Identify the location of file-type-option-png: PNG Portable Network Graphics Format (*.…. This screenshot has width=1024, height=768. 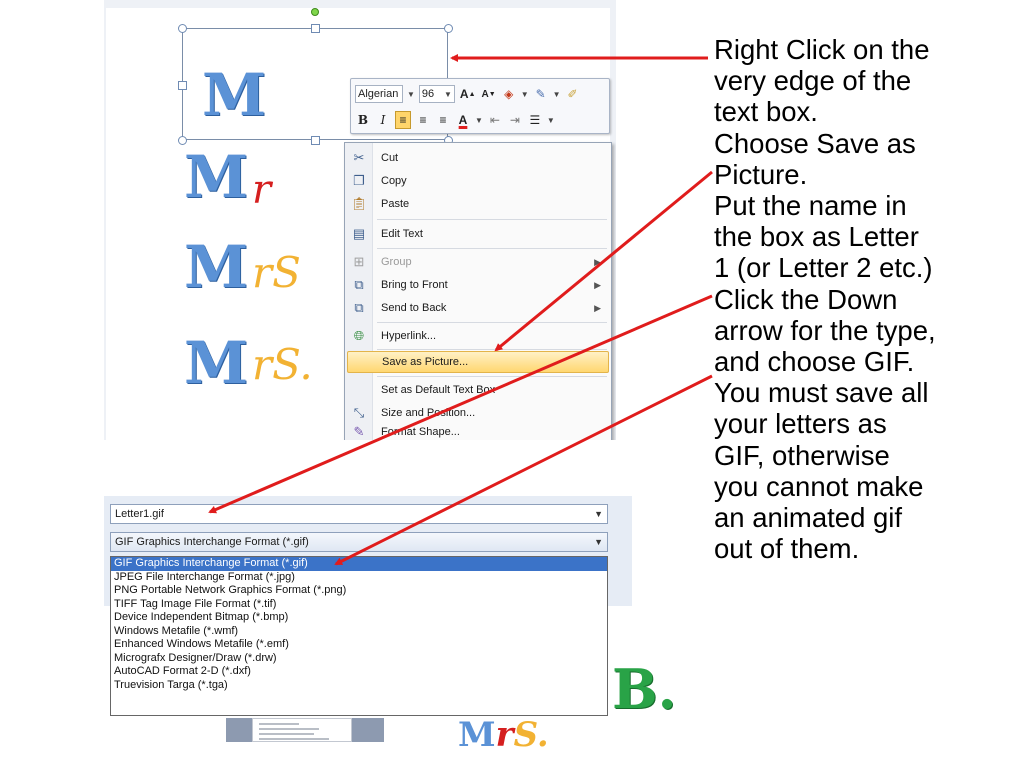
(359, 591).